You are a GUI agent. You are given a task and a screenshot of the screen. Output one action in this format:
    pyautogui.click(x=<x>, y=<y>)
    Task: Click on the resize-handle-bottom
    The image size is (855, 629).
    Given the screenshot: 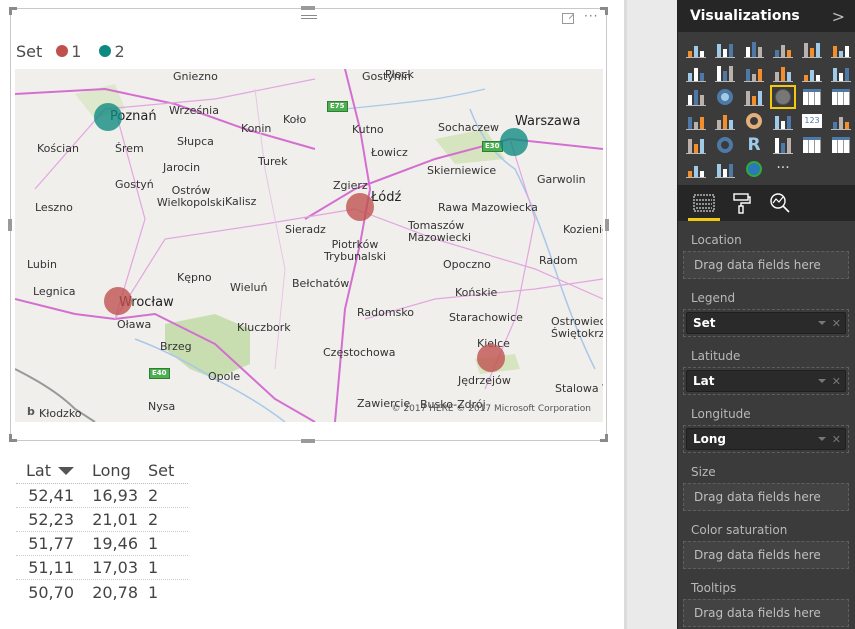 What is the action you would take?
    pyautogui.click(x=308, y=441)
    